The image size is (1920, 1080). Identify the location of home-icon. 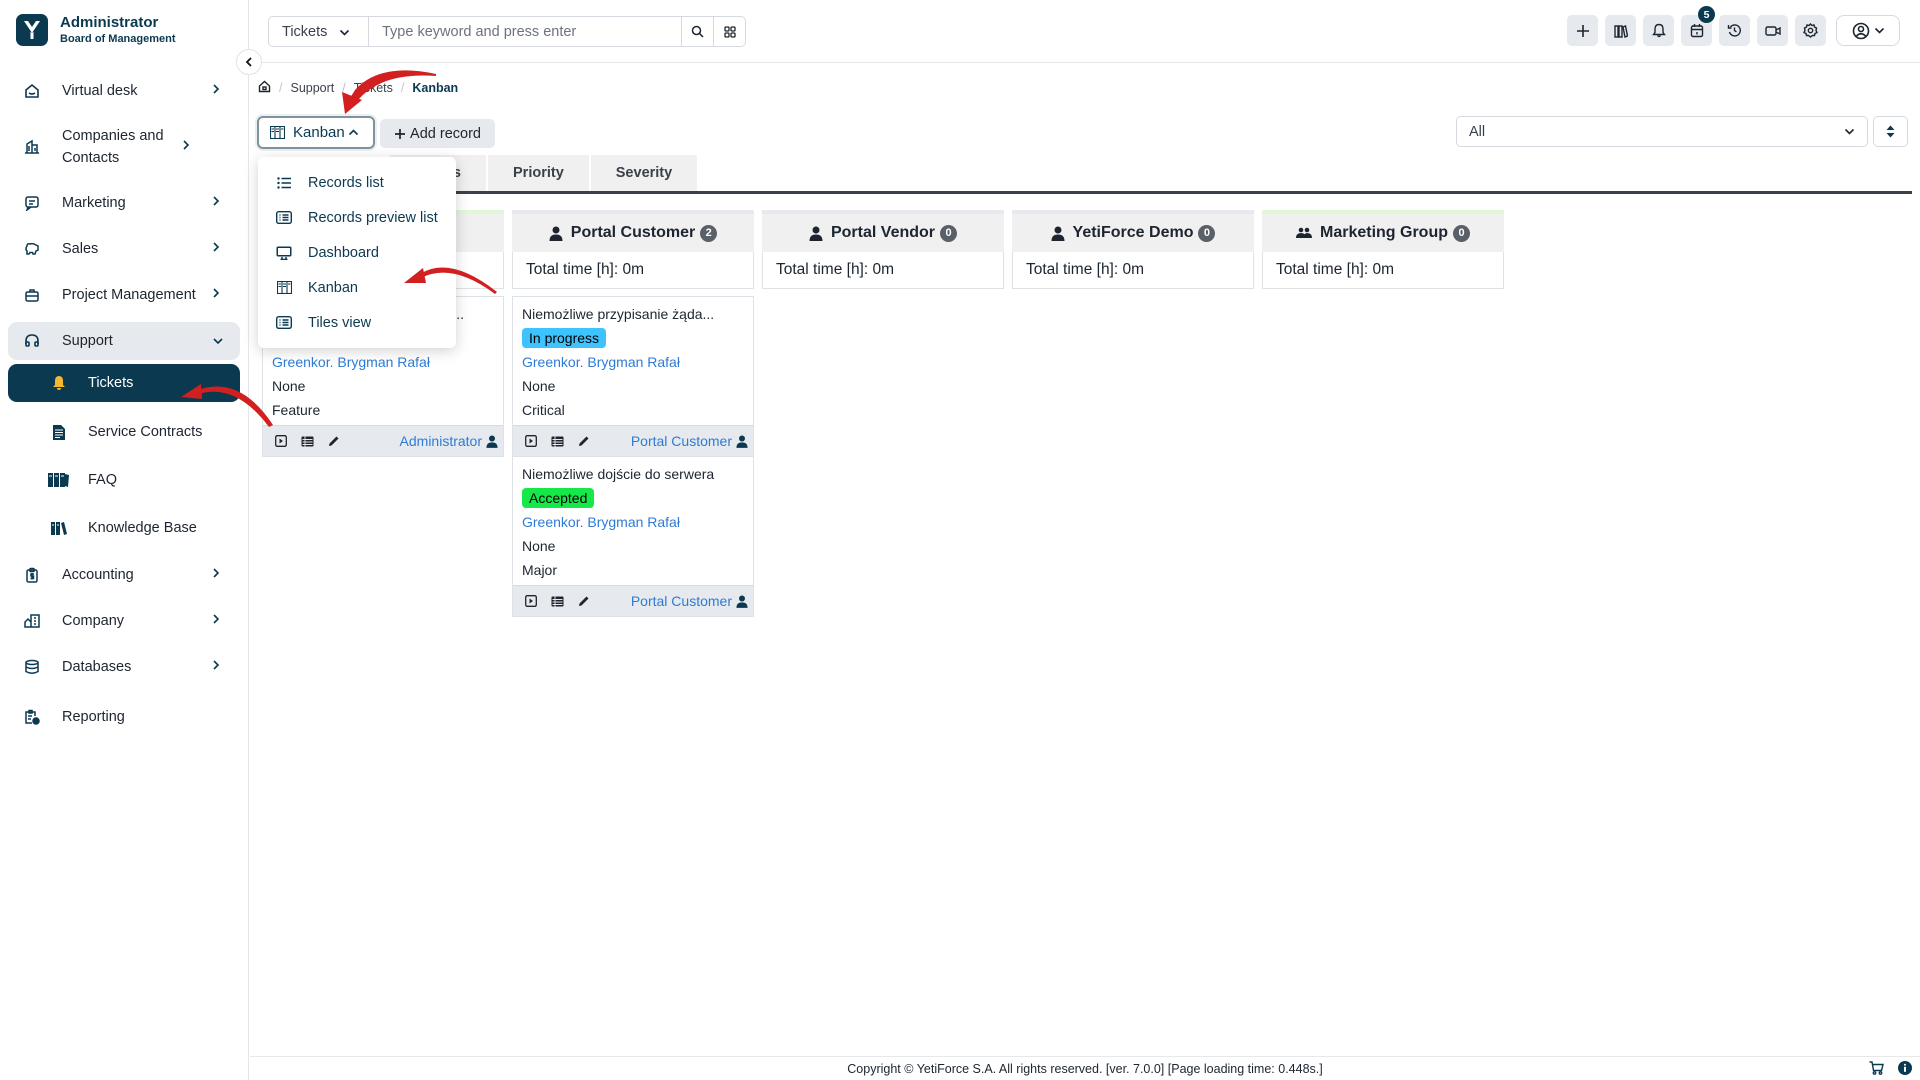
(32, 91).